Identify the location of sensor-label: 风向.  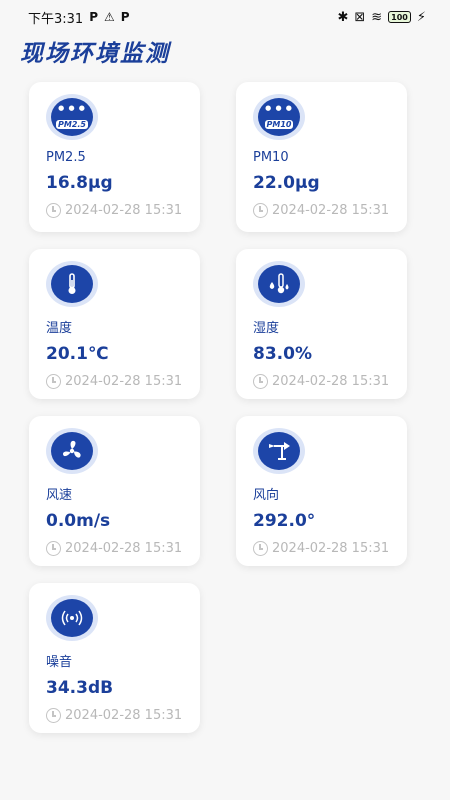
(266, 495).